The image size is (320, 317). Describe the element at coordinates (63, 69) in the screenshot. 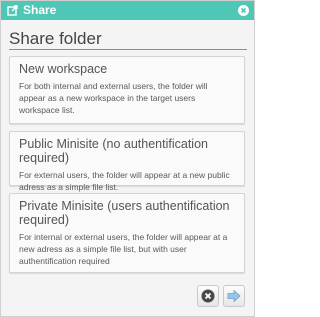

I see `option-title: New workspace` at that location.